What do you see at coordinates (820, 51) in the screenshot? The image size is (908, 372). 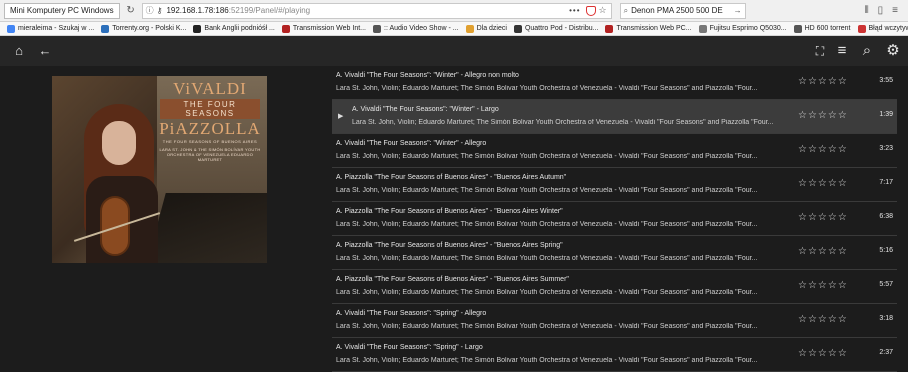 I see `fullscreen-icon: ⛶` at bounding box center [820, 51].